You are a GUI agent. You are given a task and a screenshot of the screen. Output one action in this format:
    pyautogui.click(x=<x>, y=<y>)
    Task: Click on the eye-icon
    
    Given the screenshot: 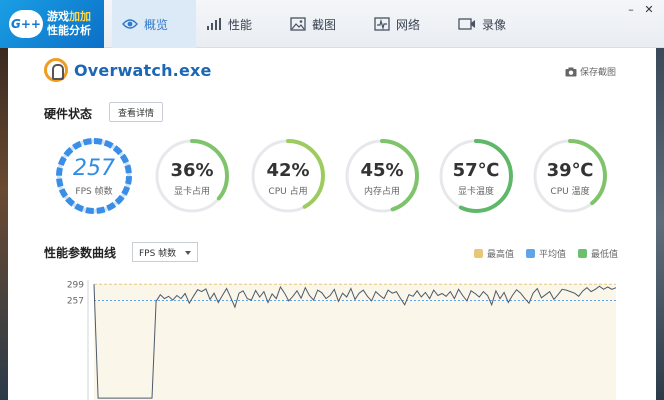 What is the action you would take?
    pyautogui.click(x=130, y=24)
    